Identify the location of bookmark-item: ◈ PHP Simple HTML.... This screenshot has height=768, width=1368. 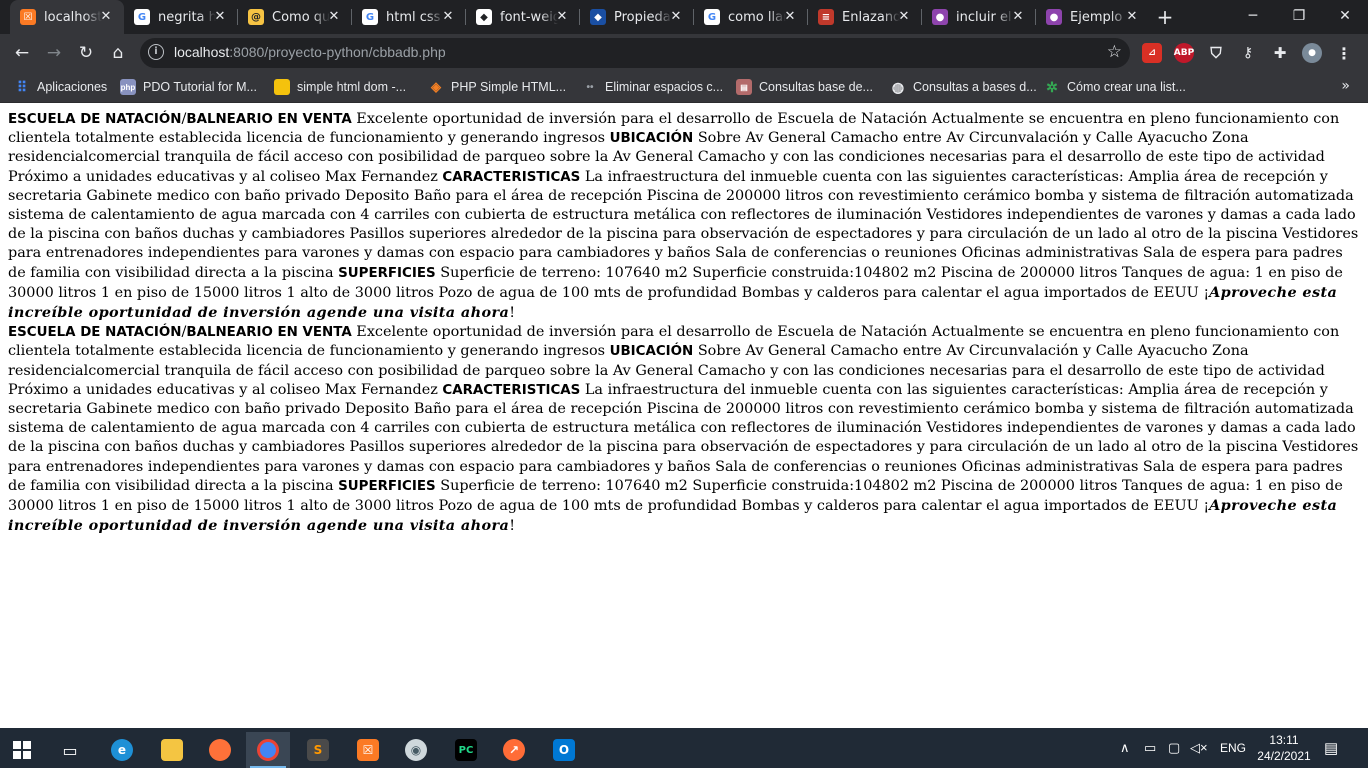
(497, 87).